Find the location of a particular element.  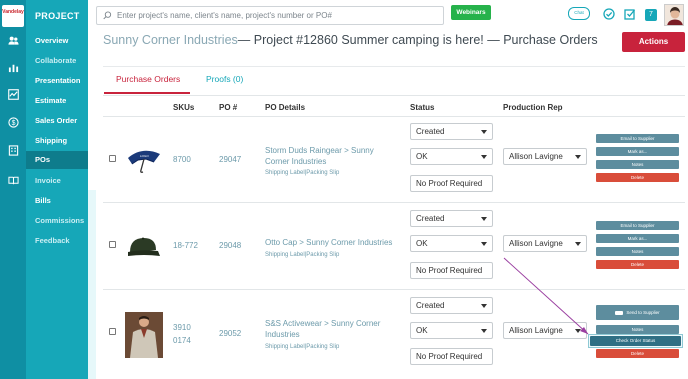

column-header-rep: Production Rep is located at coordinates (533, 107).